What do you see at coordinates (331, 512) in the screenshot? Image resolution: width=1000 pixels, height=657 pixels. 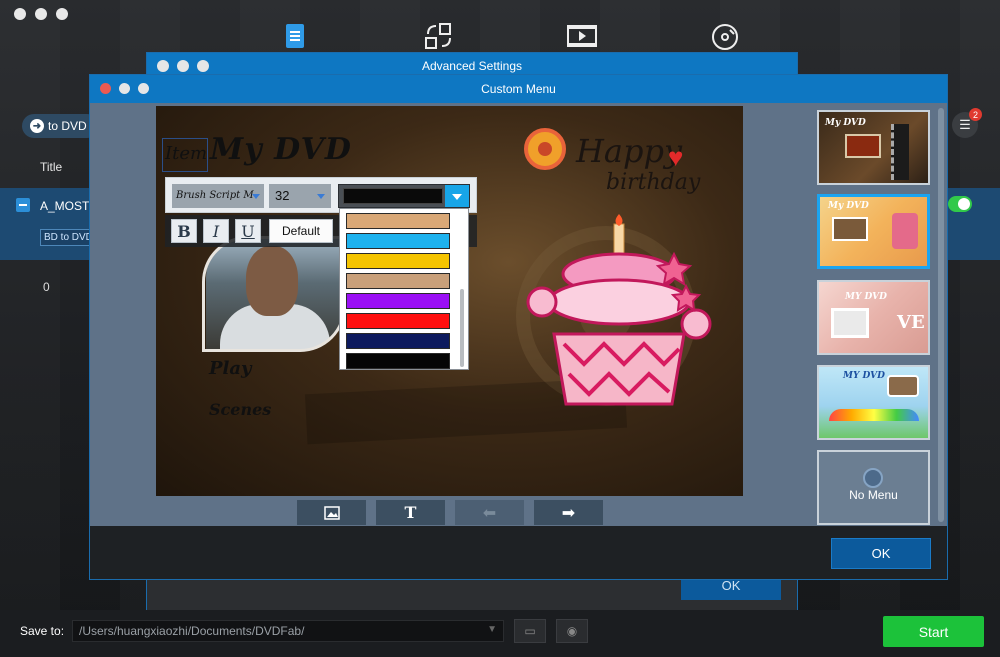 I see `add-image-button` at bounding box center [331, 512].